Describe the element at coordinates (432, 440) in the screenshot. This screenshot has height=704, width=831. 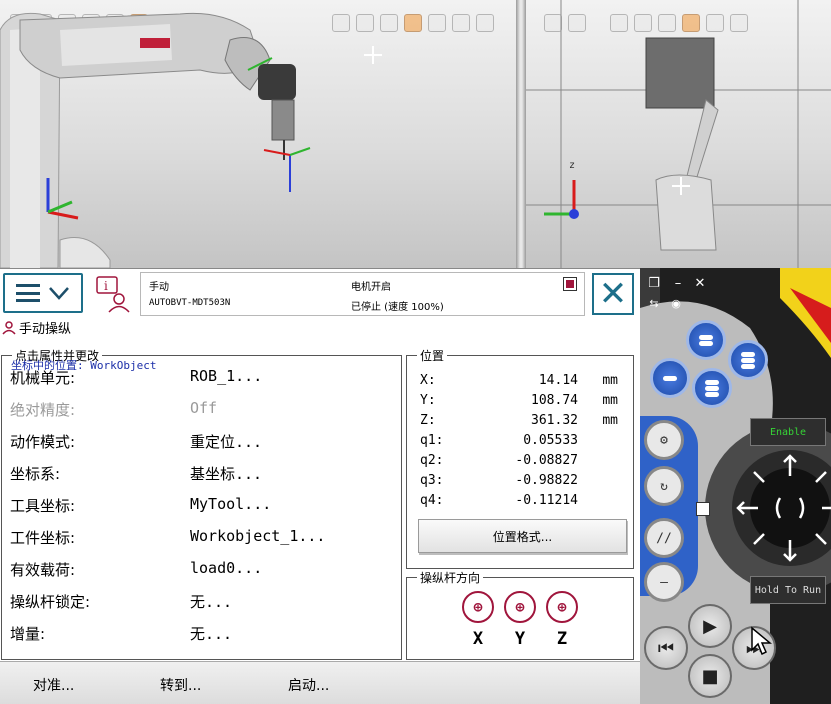
I see `position-key: q1:` at that location.